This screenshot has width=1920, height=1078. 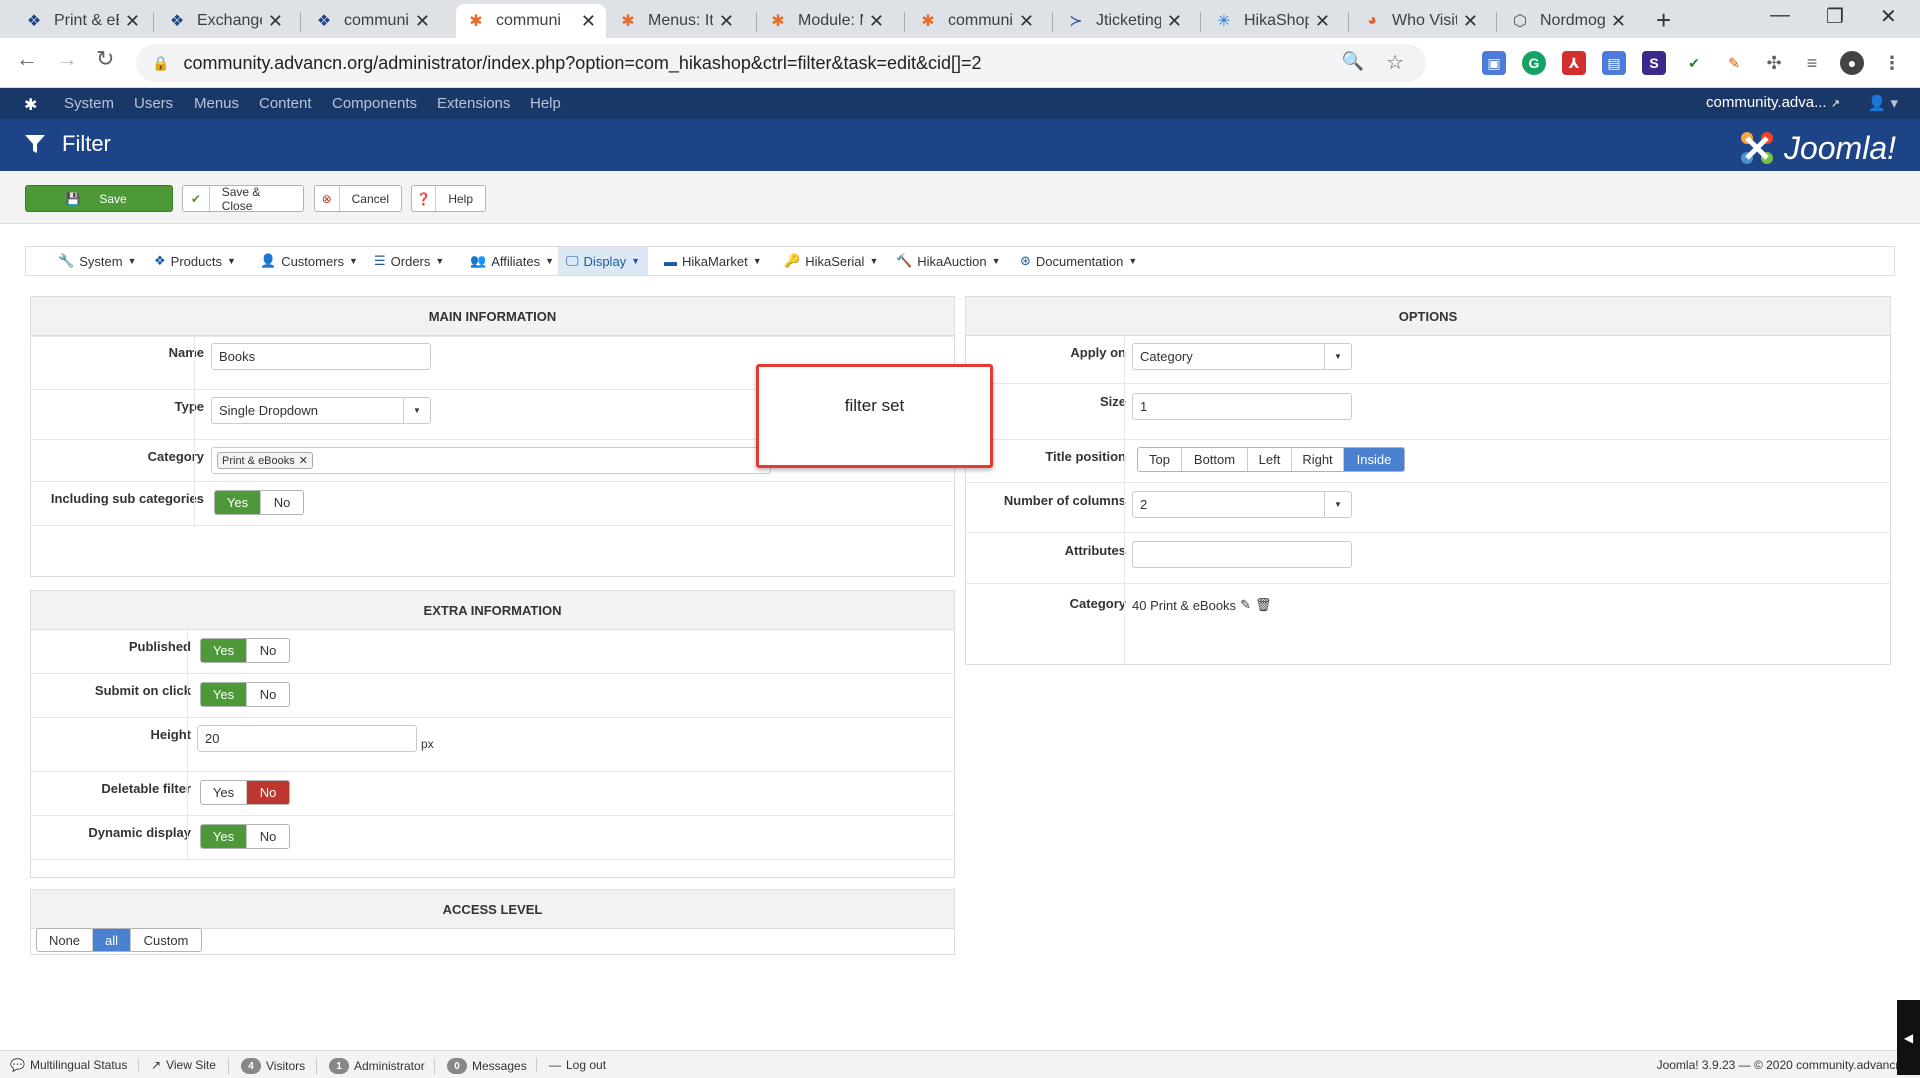 I want to click on back-icon: ←, so click(x=27, y=59).